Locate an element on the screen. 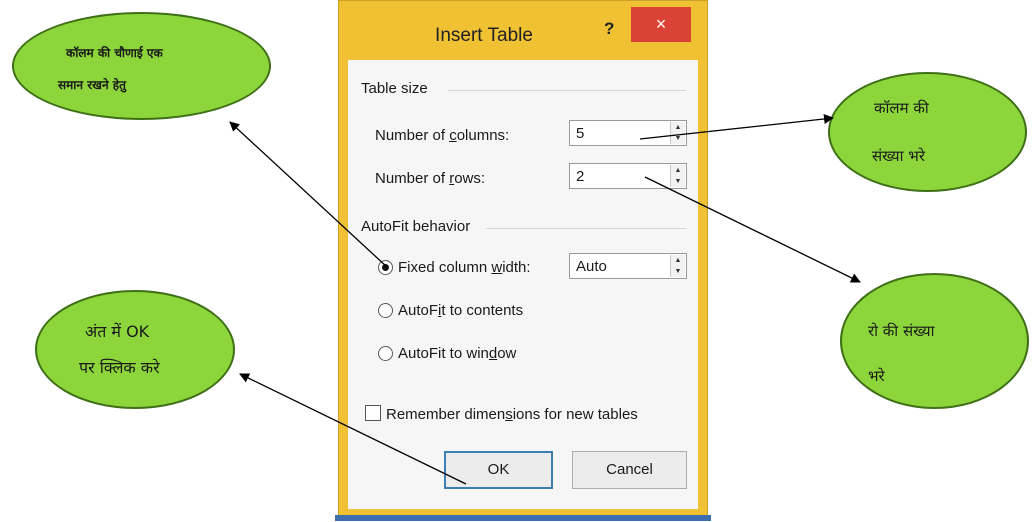 The height and width of the screenshot is (522, 1033). arrow-columns is located at coordinates (736, 127).